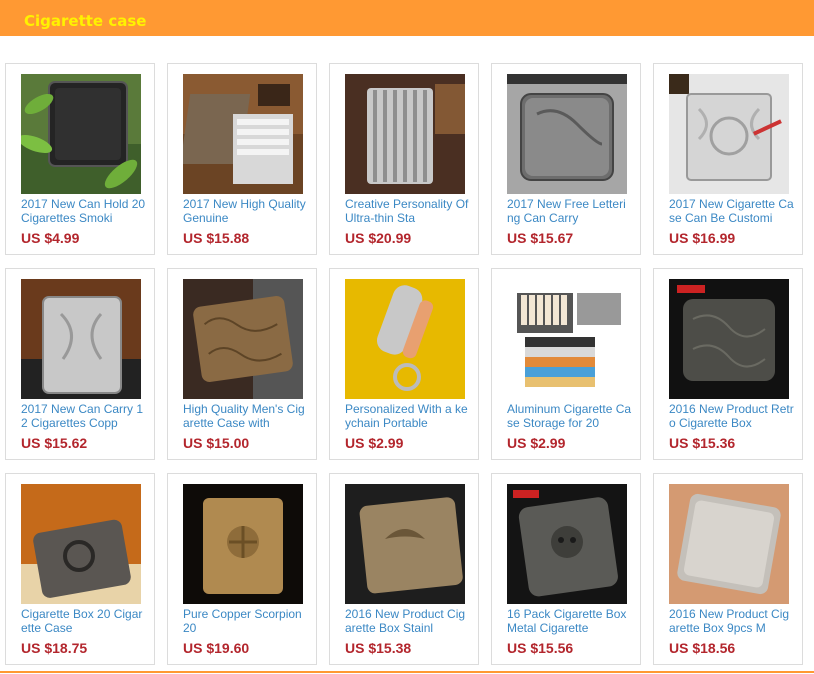 This screenshot has height=674, width=814. I want to click on product-card: 2017 New High Quality Genuine US $15.88, so click(242, 159).